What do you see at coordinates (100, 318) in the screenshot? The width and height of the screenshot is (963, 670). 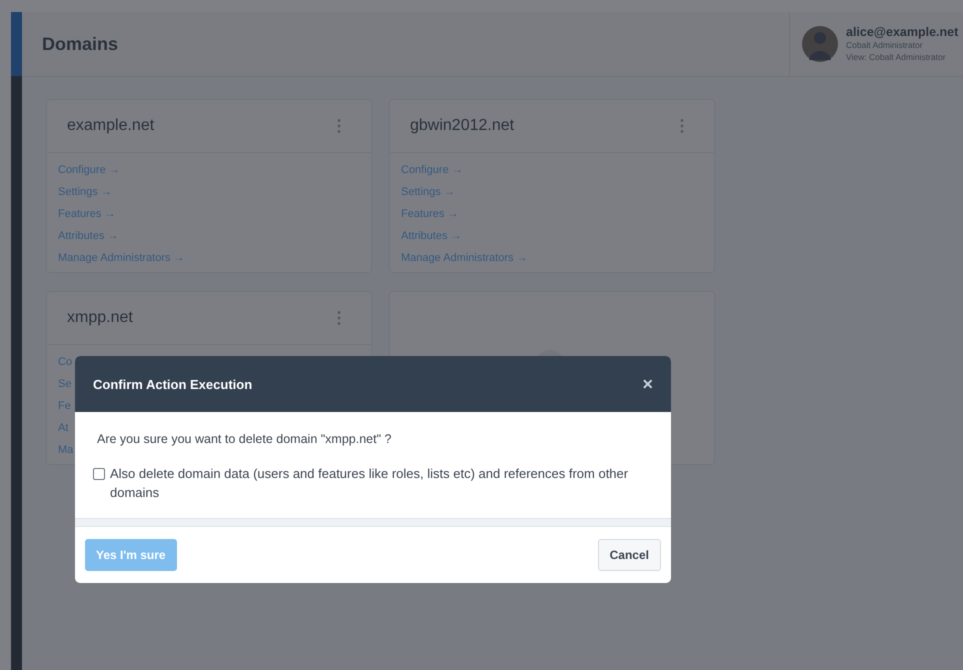 I see `domain-name: xmpp.net` at bounding box center [100, 318].